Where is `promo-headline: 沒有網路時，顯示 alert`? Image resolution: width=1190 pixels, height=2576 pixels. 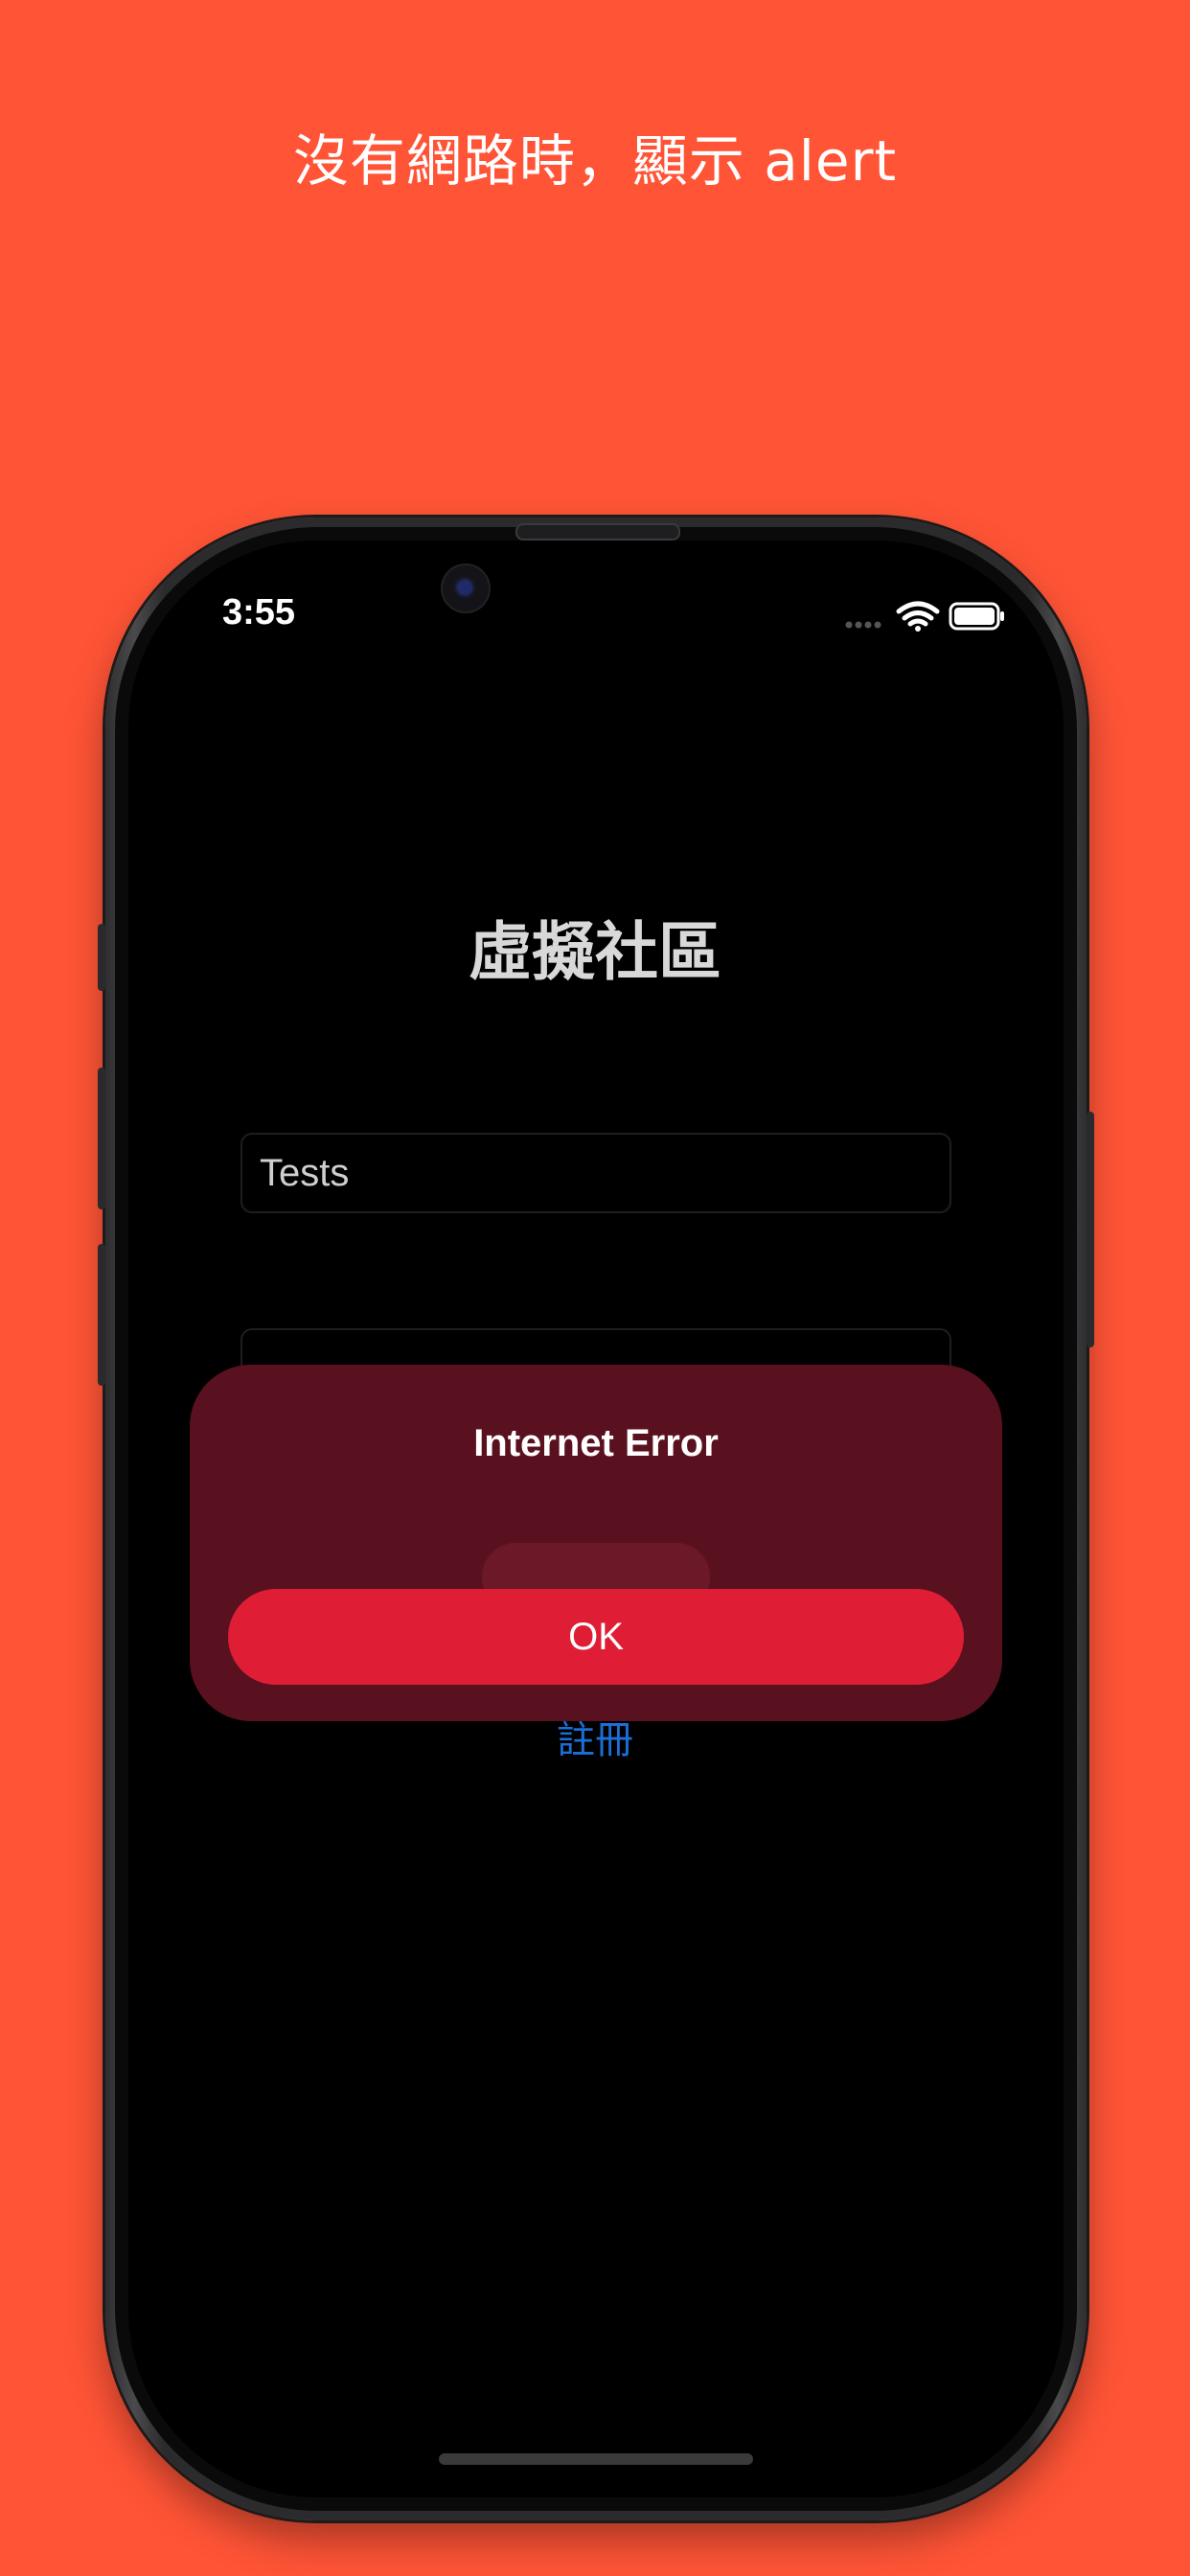
promo-headline: 沒有網路時，顯示 alert is located at coordinates (595, 161).